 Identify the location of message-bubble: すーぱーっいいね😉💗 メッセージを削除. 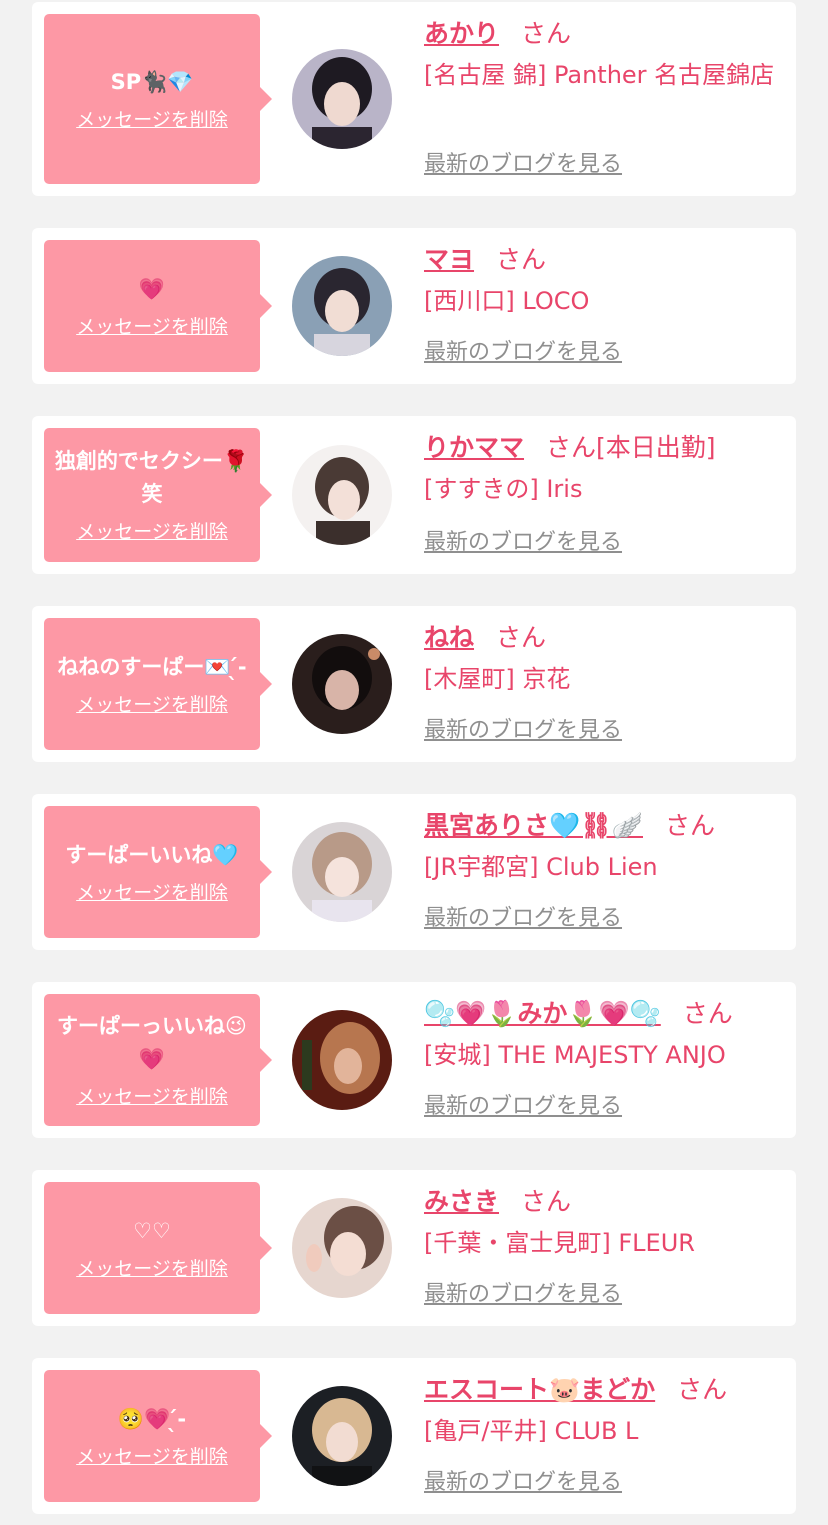
(158, 1060).